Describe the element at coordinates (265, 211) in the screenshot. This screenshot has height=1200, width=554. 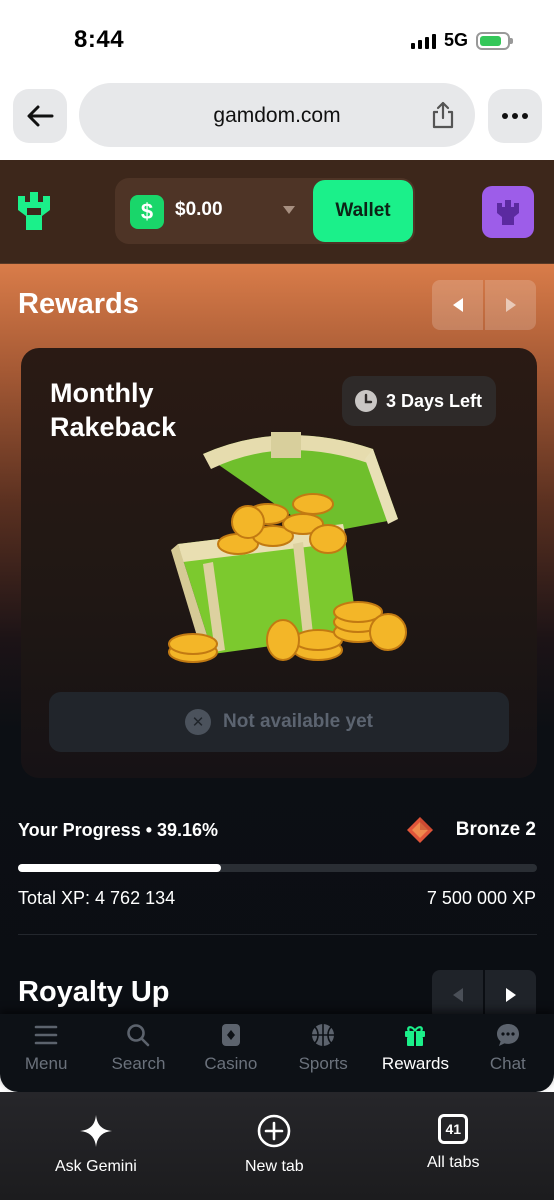
I see `balance-selector: $ $0.00 Wallet` at that location.